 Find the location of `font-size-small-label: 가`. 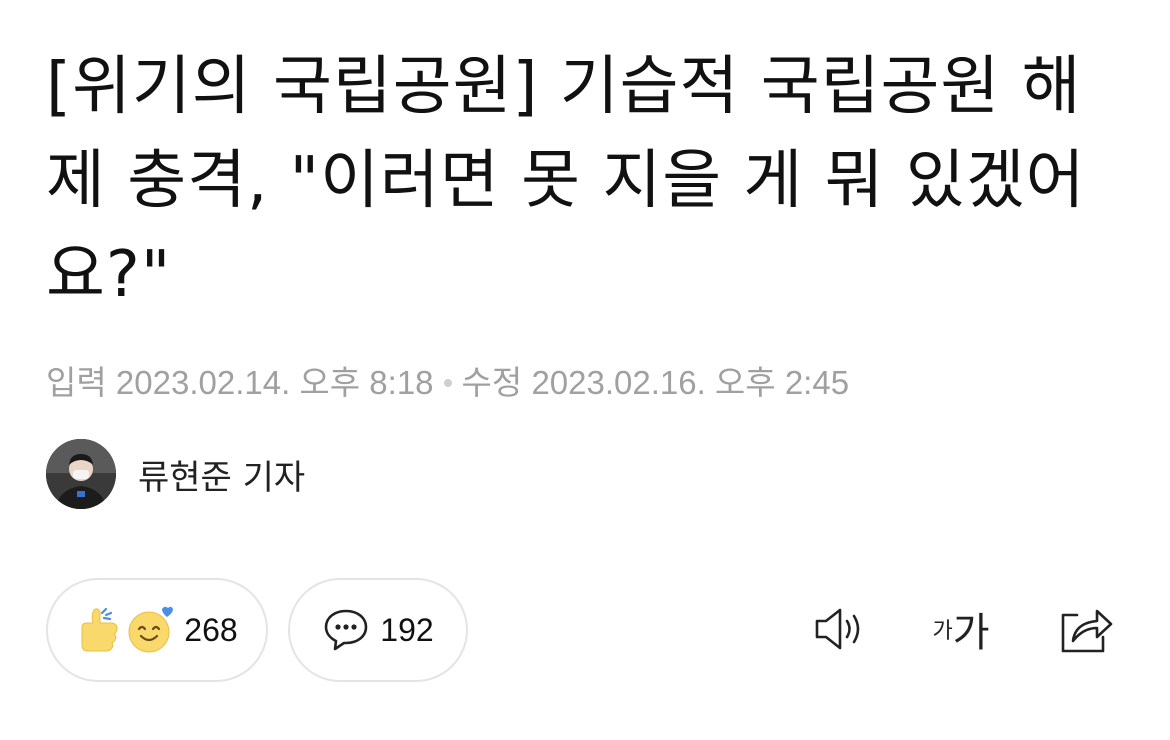

font-size-small-label: 가 is located at coordinates (942, 631).